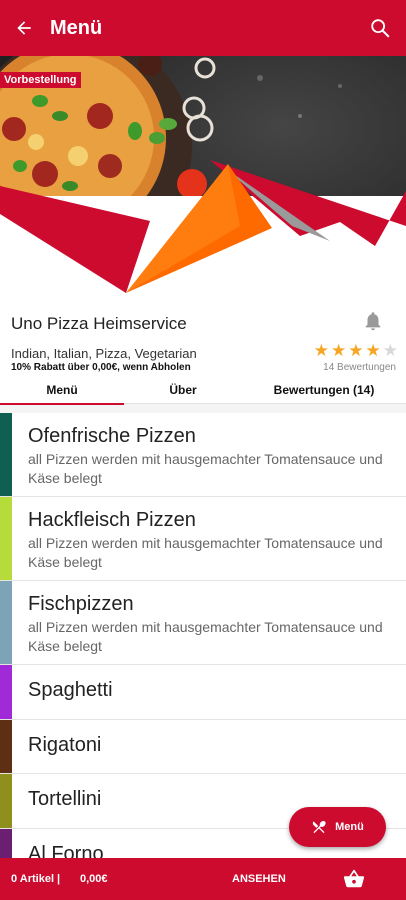 Image resolution: width=406 pixels, height=900 pixels. I want to click on arrow-left-icon, so click(24, 28).